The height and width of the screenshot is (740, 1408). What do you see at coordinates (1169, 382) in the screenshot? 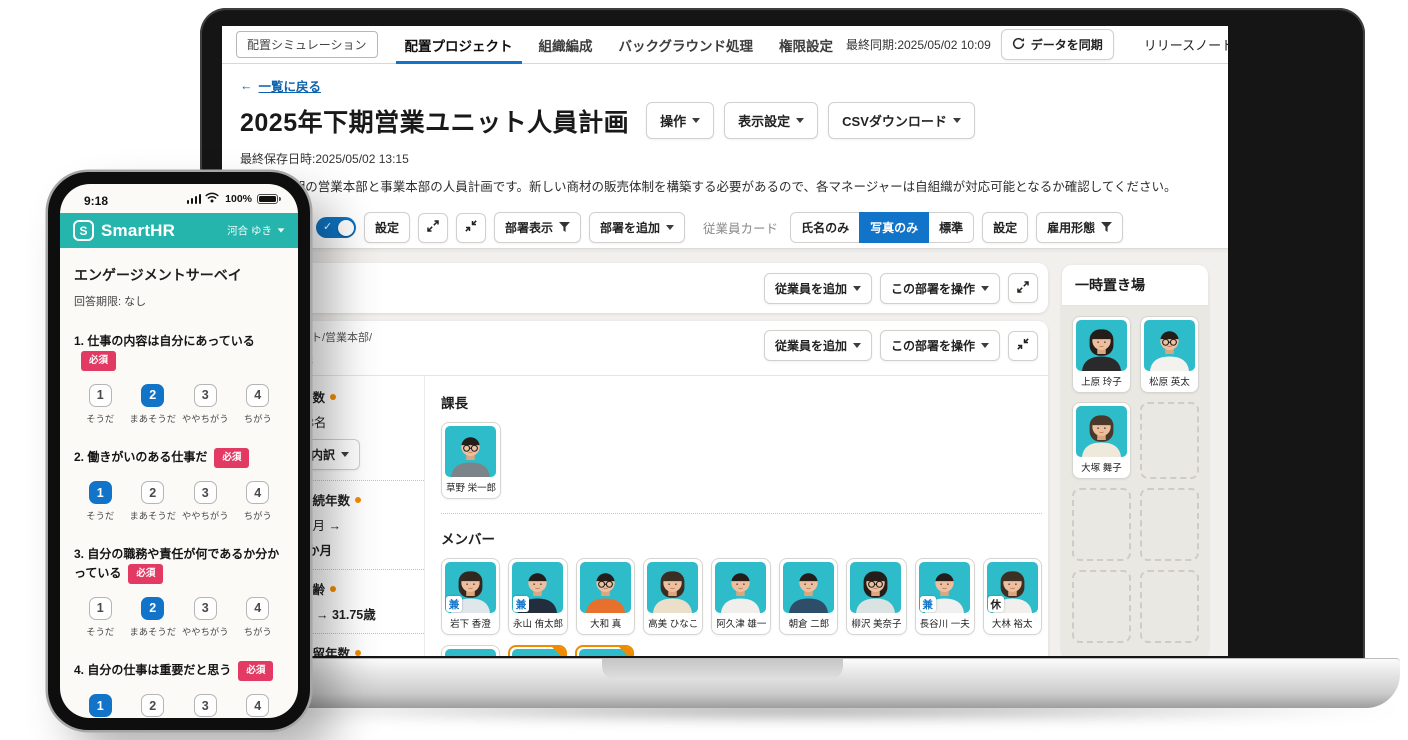
I see `employee-name: 松原 英太` at bounding box center [1169, 382].